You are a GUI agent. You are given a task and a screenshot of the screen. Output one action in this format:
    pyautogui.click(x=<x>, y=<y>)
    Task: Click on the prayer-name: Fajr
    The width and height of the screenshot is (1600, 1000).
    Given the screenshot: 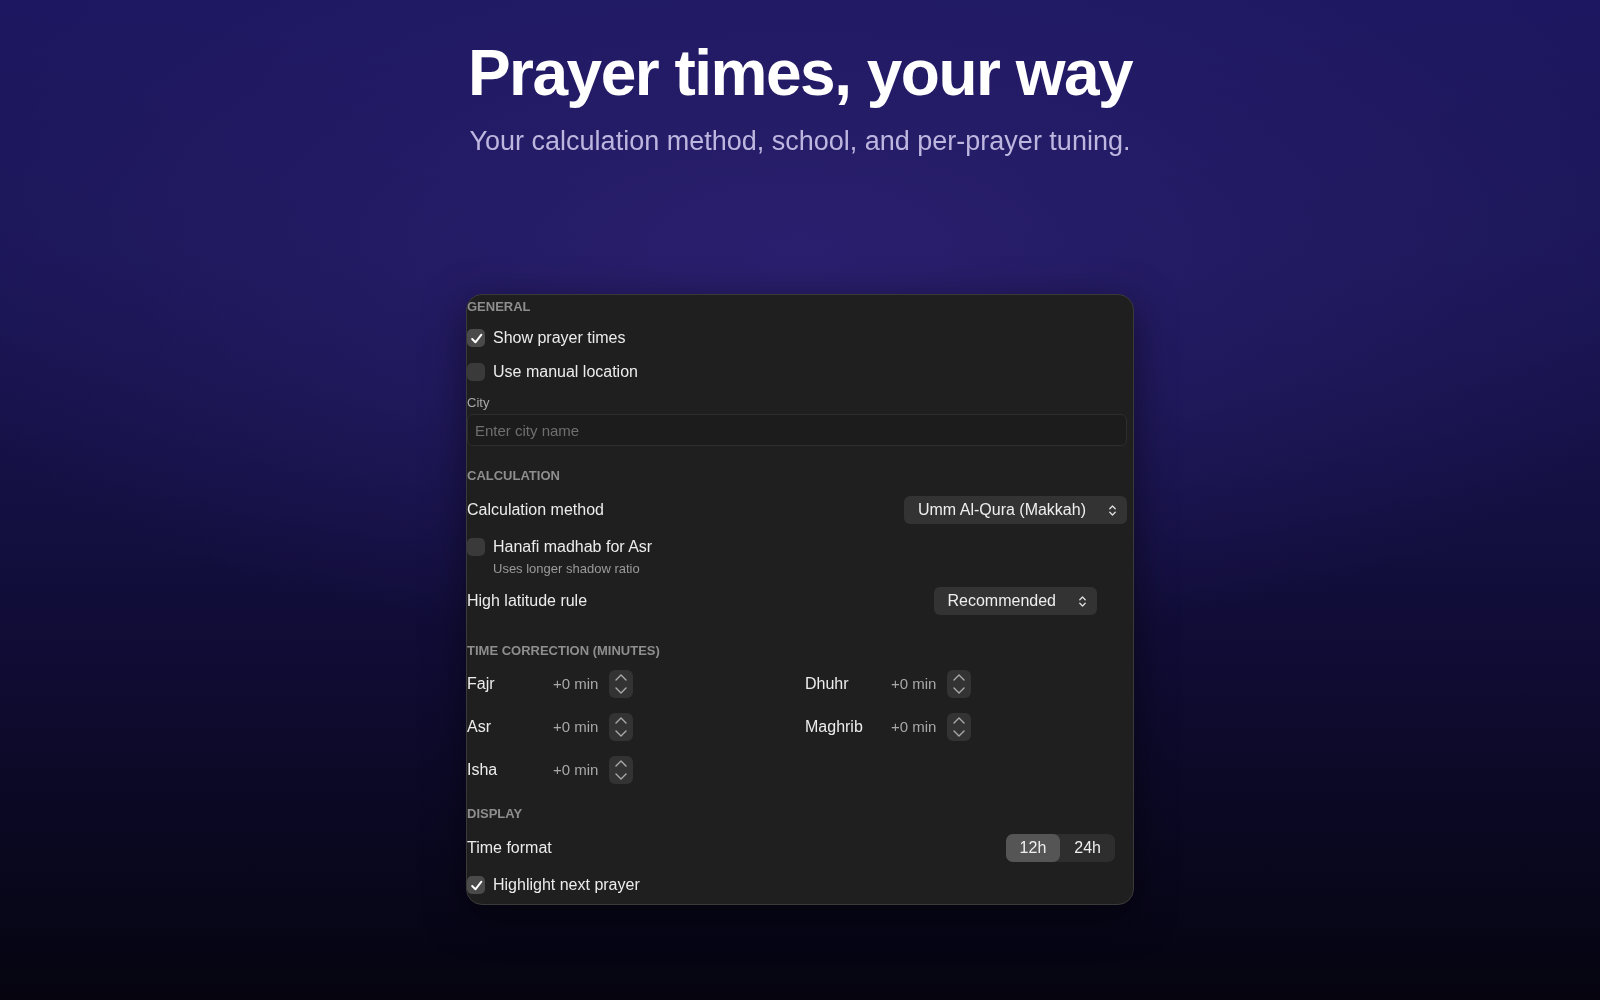 What is the action you would take?
    pyautogui.click(x=481, y=683)
    